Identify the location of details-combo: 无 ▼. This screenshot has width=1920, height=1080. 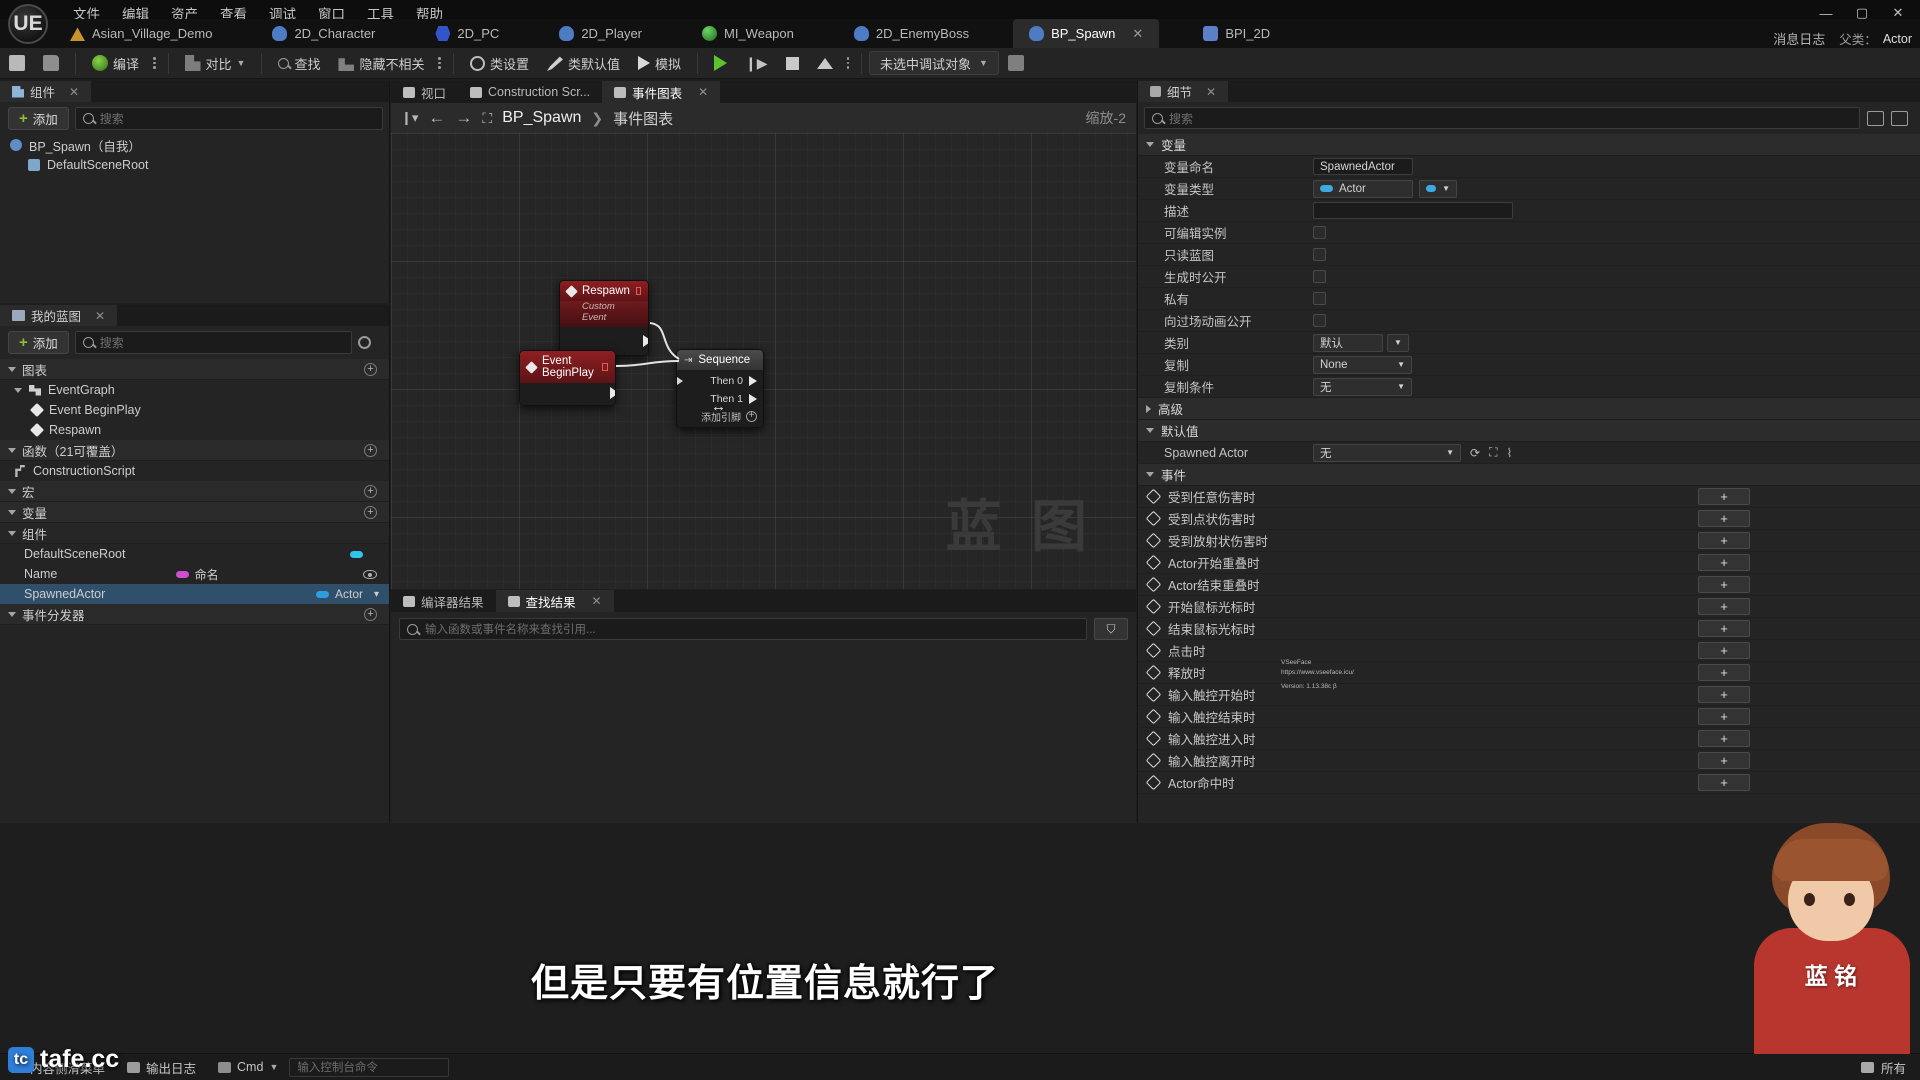
(1362, 386).